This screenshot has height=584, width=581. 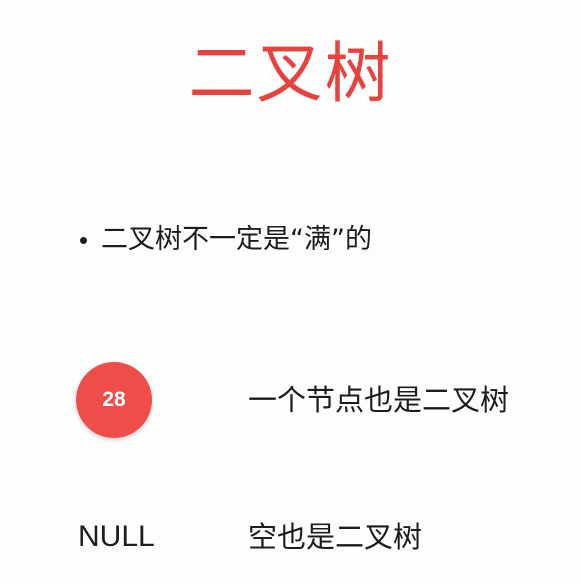 I want to click on node-value: 28, so click(x=114, y=399).